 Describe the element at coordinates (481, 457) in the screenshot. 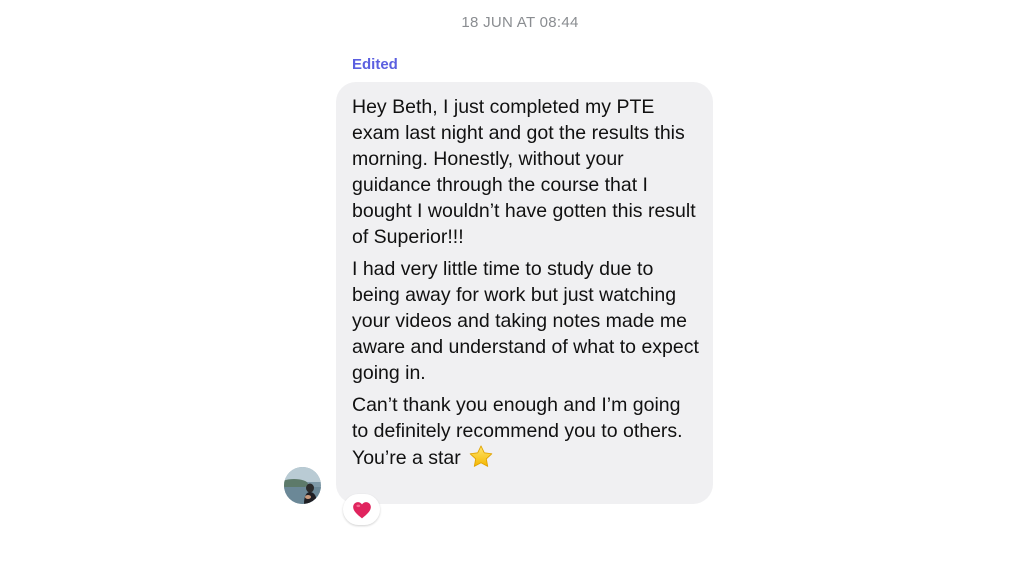

I see `star-icon` at that location.